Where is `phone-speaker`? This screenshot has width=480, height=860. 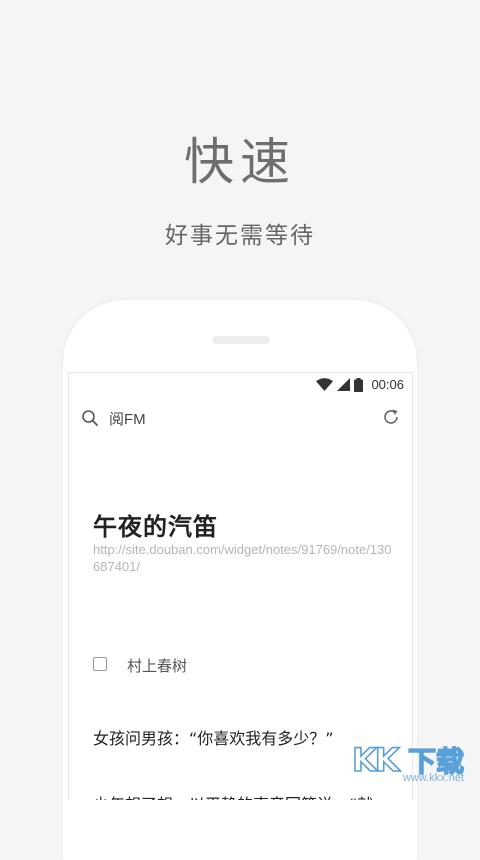 phone-speaker is located at coordinates (241, 340).